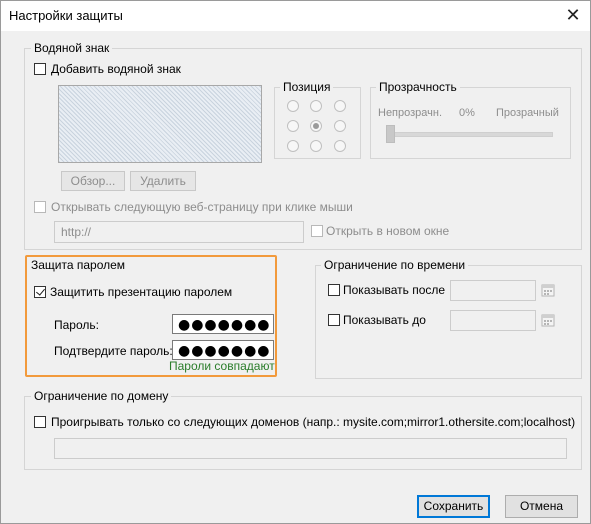  Describe the element at coordinates (293, 126) in the screenshot. I see `position-middle-left-radio` at that location.